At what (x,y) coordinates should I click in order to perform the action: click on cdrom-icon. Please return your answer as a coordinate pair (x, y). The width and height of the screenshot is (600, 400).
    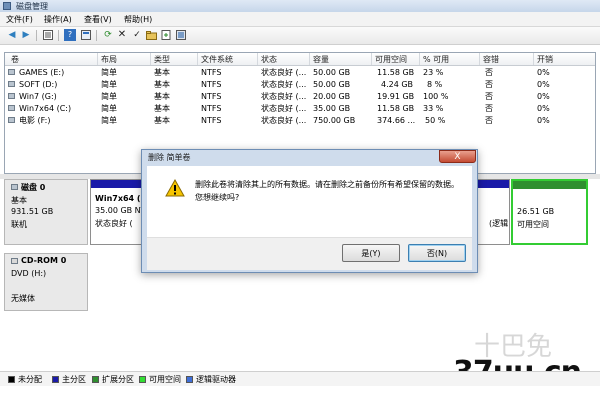
    Looking at the image, I should click on (14, 261).